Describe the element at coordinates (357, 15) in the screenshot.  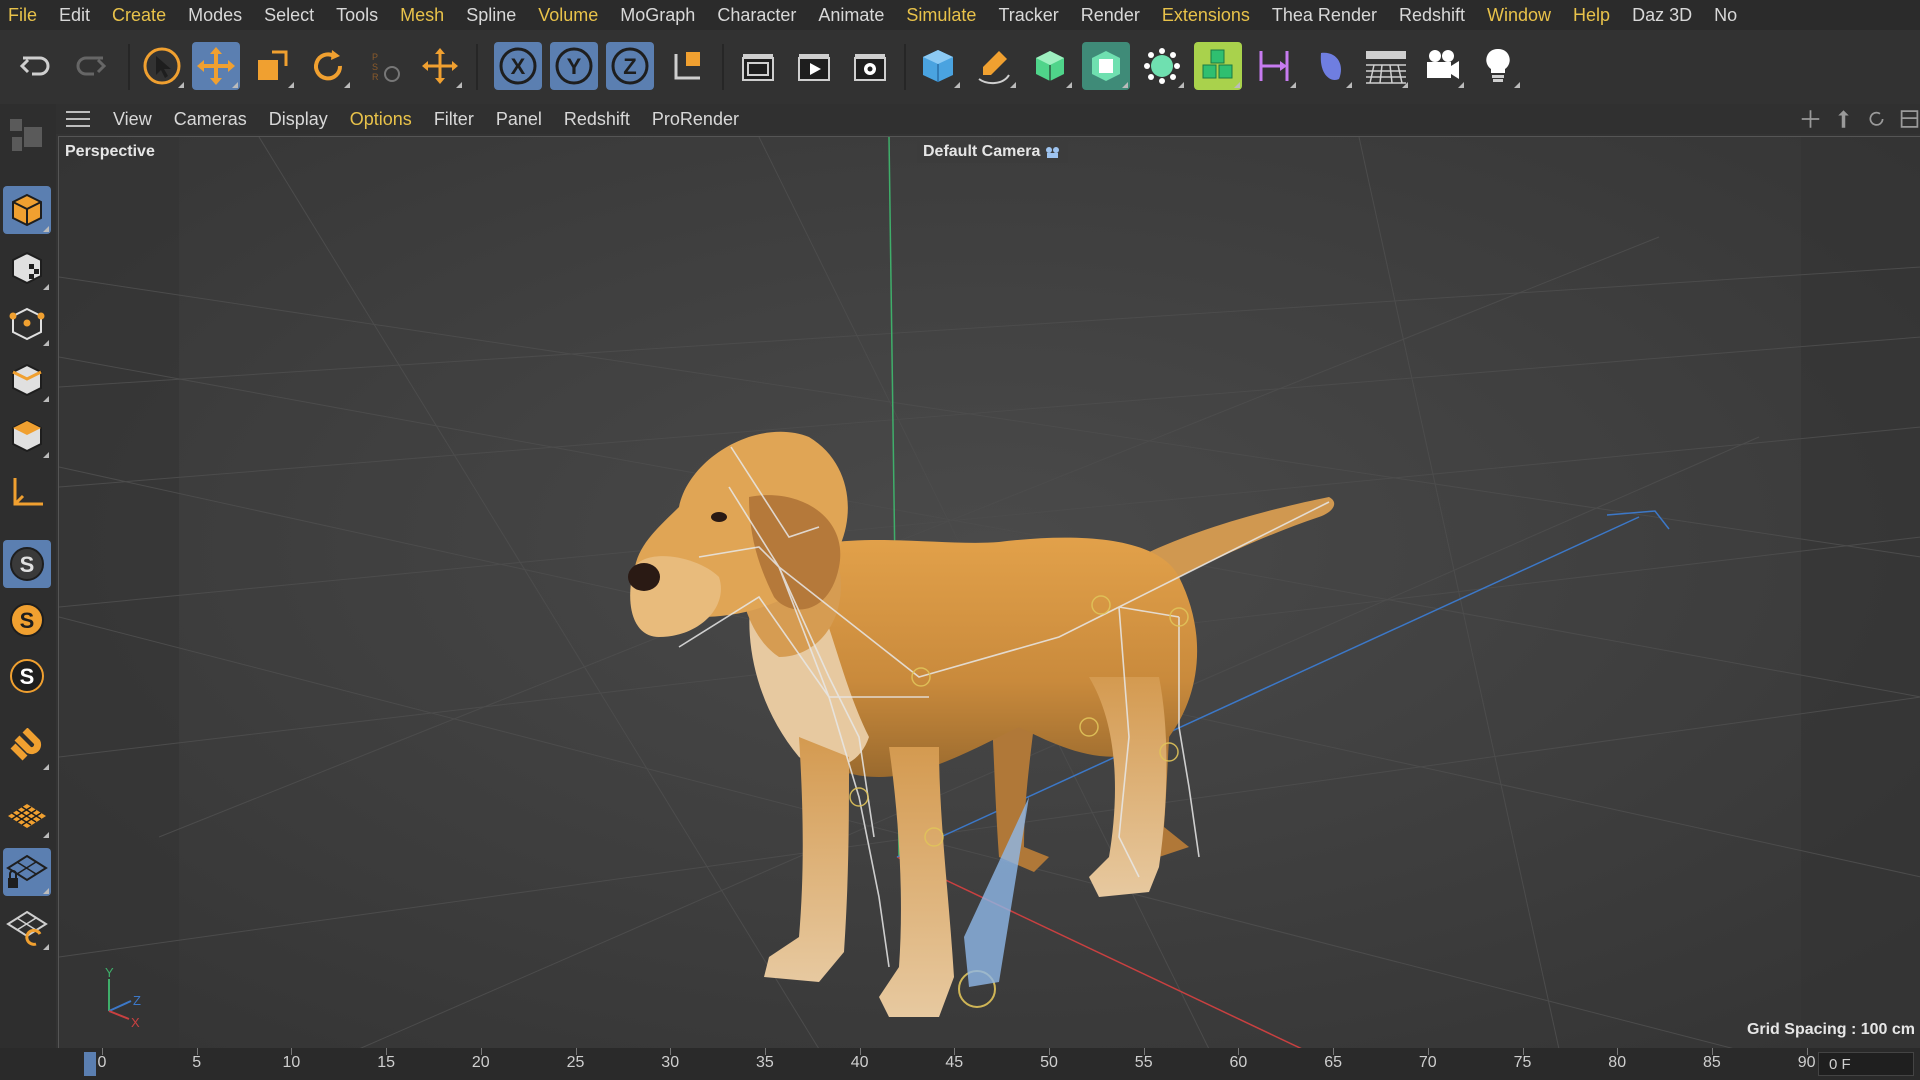
I see `menu-tools: Tools` at that location.